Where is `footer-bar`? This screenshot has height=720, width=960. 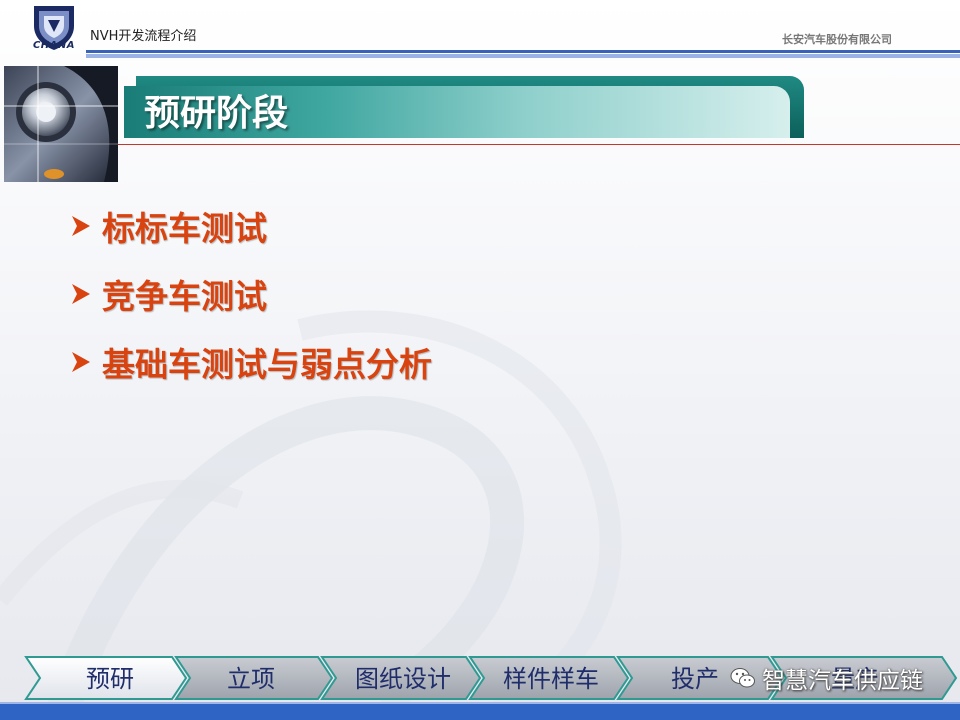 footer-bar is located at coordinates (480, 712).